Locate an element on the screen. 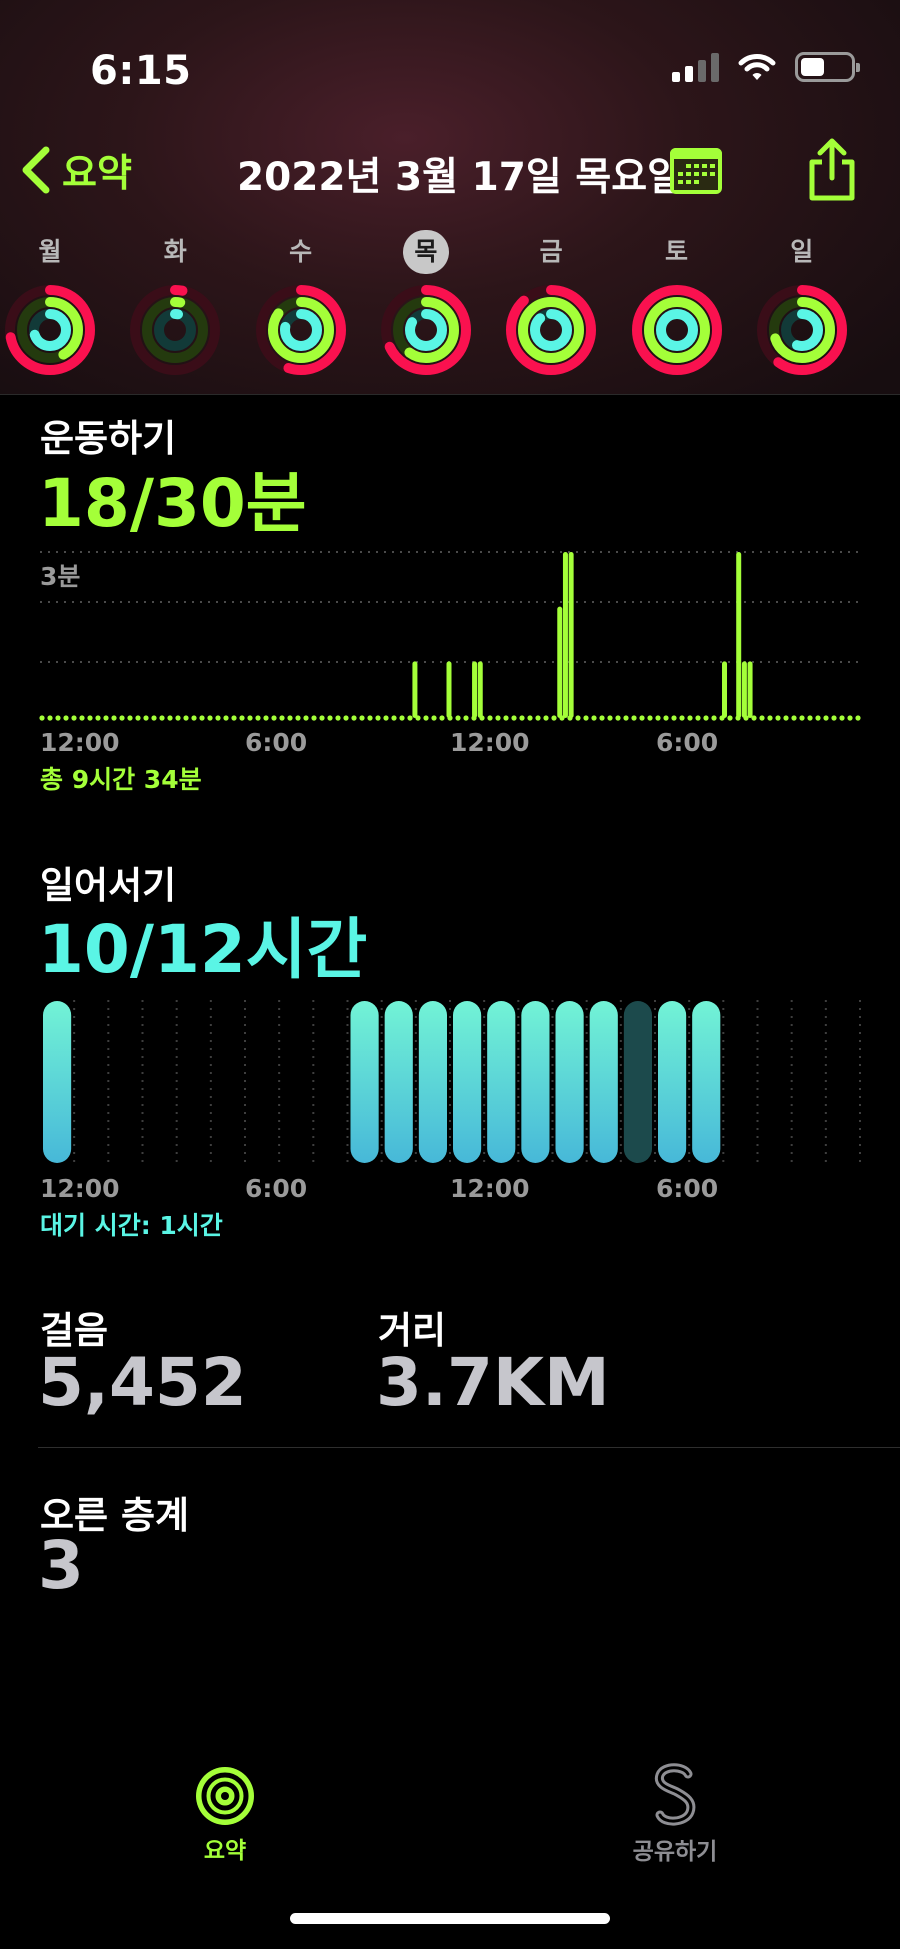 This screenshot has width=900, height=1949. tab-sharing: 공유하기 is located at coordinates (675, 1814).